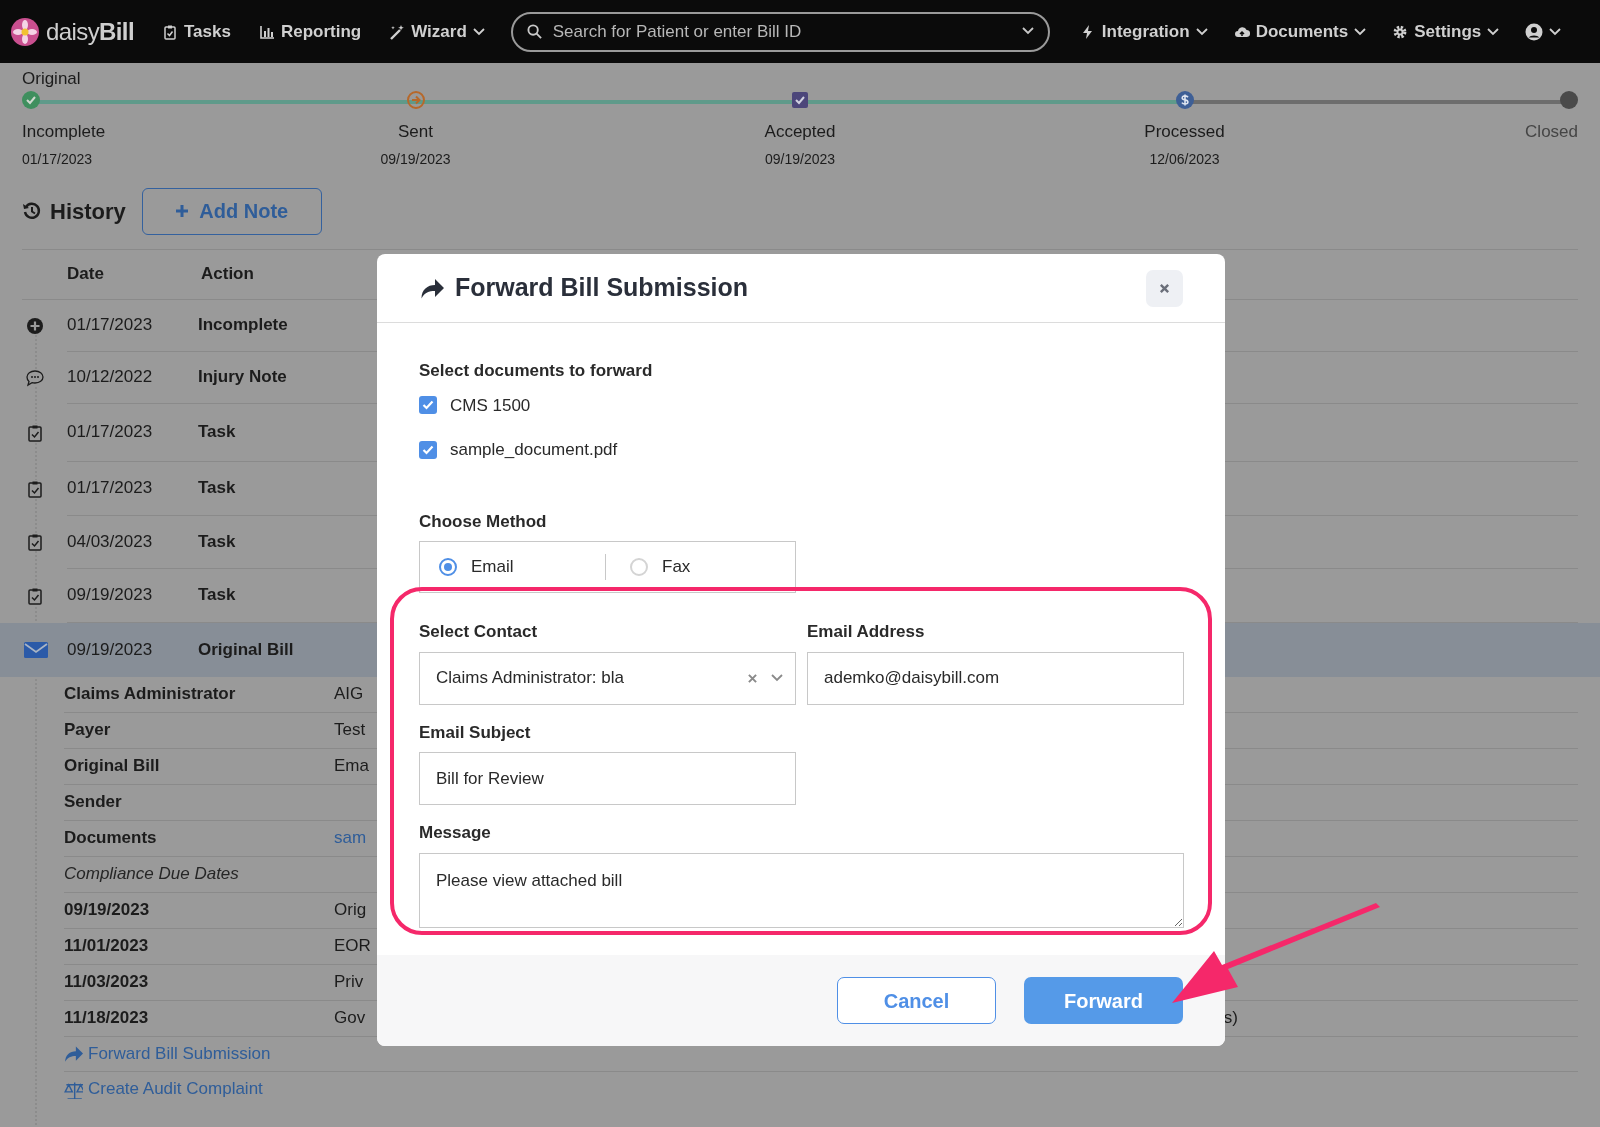 This screenshot has width=1600, height=1127. Describe the element at coordinates (266, 31) in the screenshot. I see `bar-chart-icon` at that location.